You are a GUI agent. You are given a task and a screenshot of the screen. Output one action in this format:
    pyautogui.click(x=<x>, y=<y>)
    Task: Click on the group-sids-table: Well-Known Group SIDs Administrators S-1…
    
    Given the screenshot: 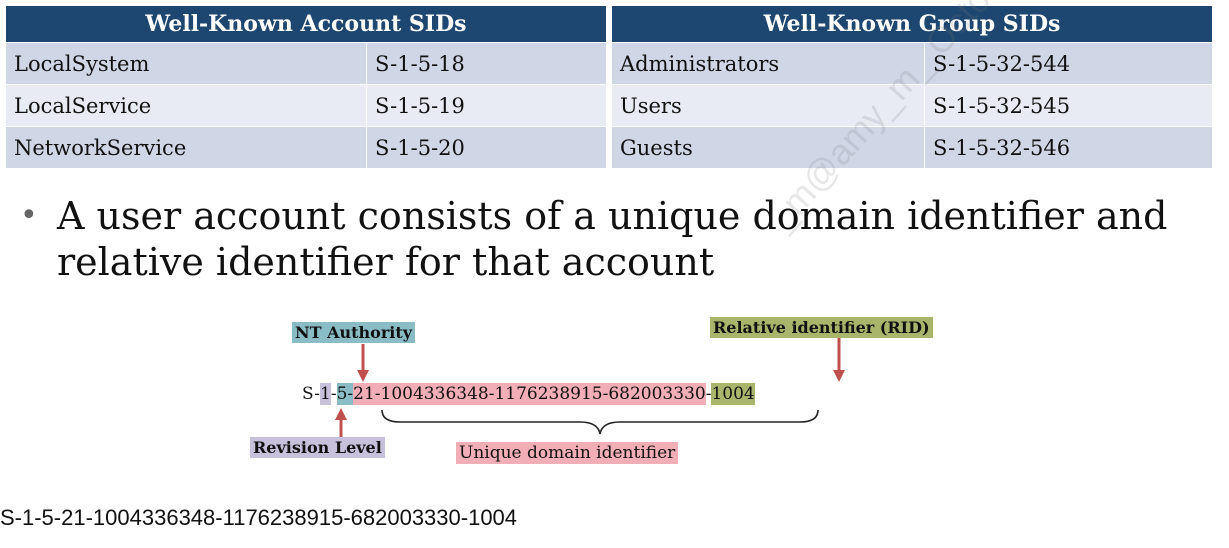 What is the action you would take?
    pyautogui.click(x=912, y=87)
    